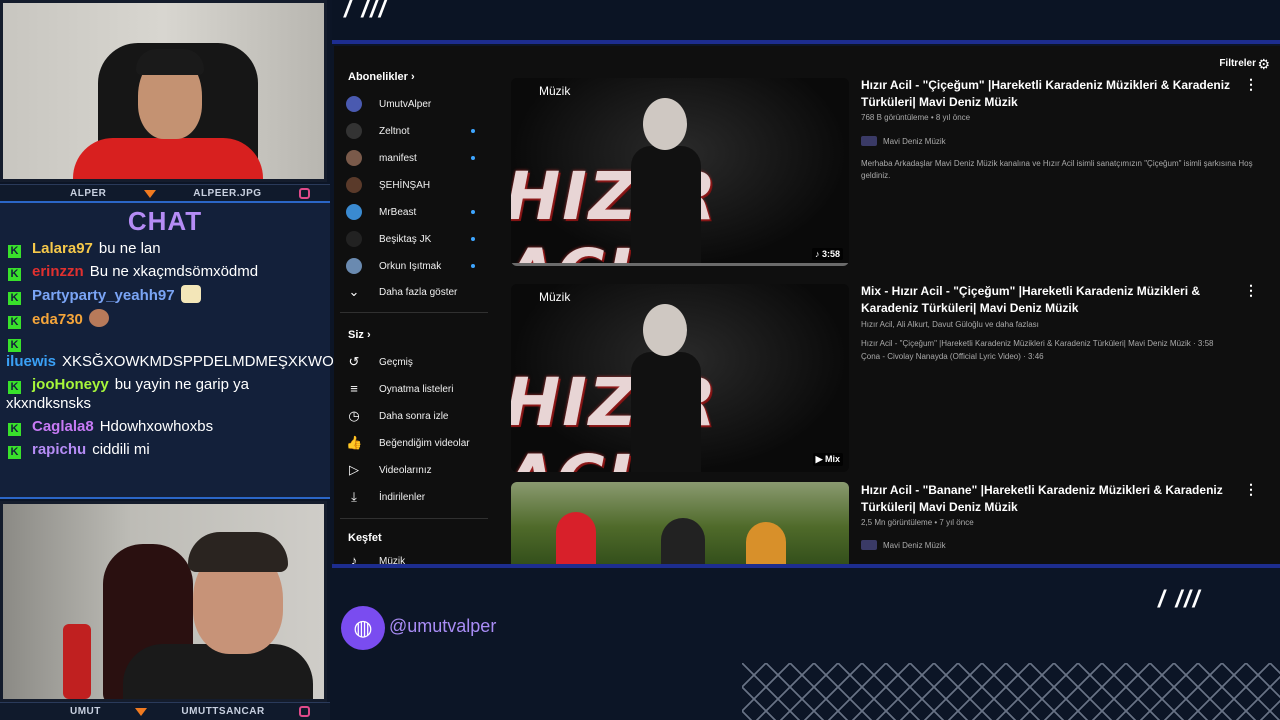  I want to click on sidebar-item-subscription: ŞEHİNŞAH, so click(416, 185).